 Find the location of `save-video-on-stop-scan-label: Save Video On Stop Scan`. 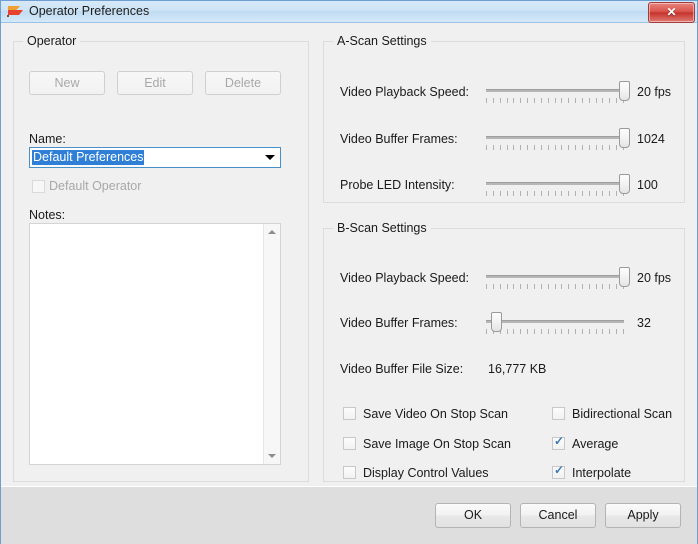

save-video-on-stop-scan-label: Save Video On Stop Scan is located at coordinates (436, 414).